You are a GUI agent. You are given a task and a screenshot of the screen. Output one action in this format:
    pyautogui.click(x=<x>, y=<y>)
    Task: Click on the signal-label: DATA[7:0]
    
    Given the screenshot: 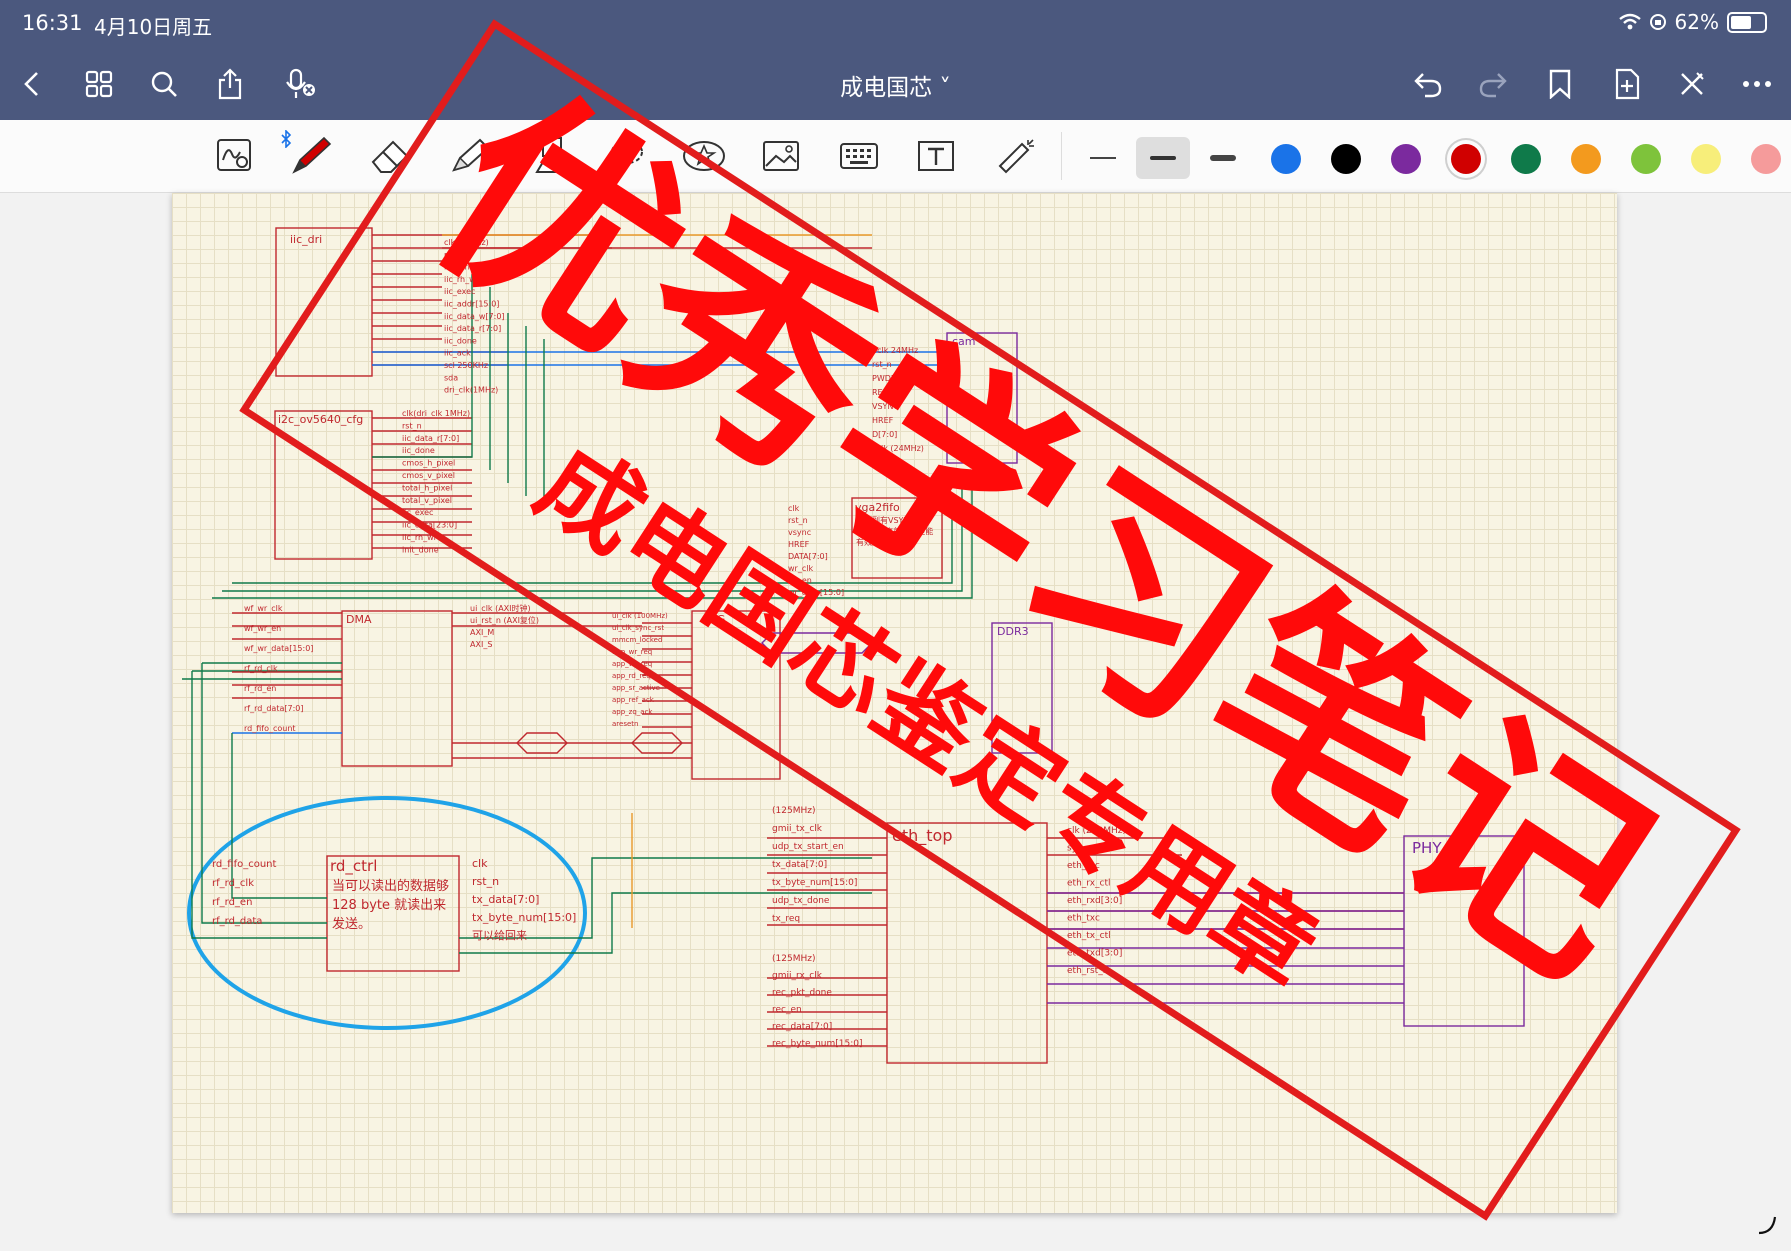 What is the action you would take?
    pyautogui.click(x=808, y=556)
    